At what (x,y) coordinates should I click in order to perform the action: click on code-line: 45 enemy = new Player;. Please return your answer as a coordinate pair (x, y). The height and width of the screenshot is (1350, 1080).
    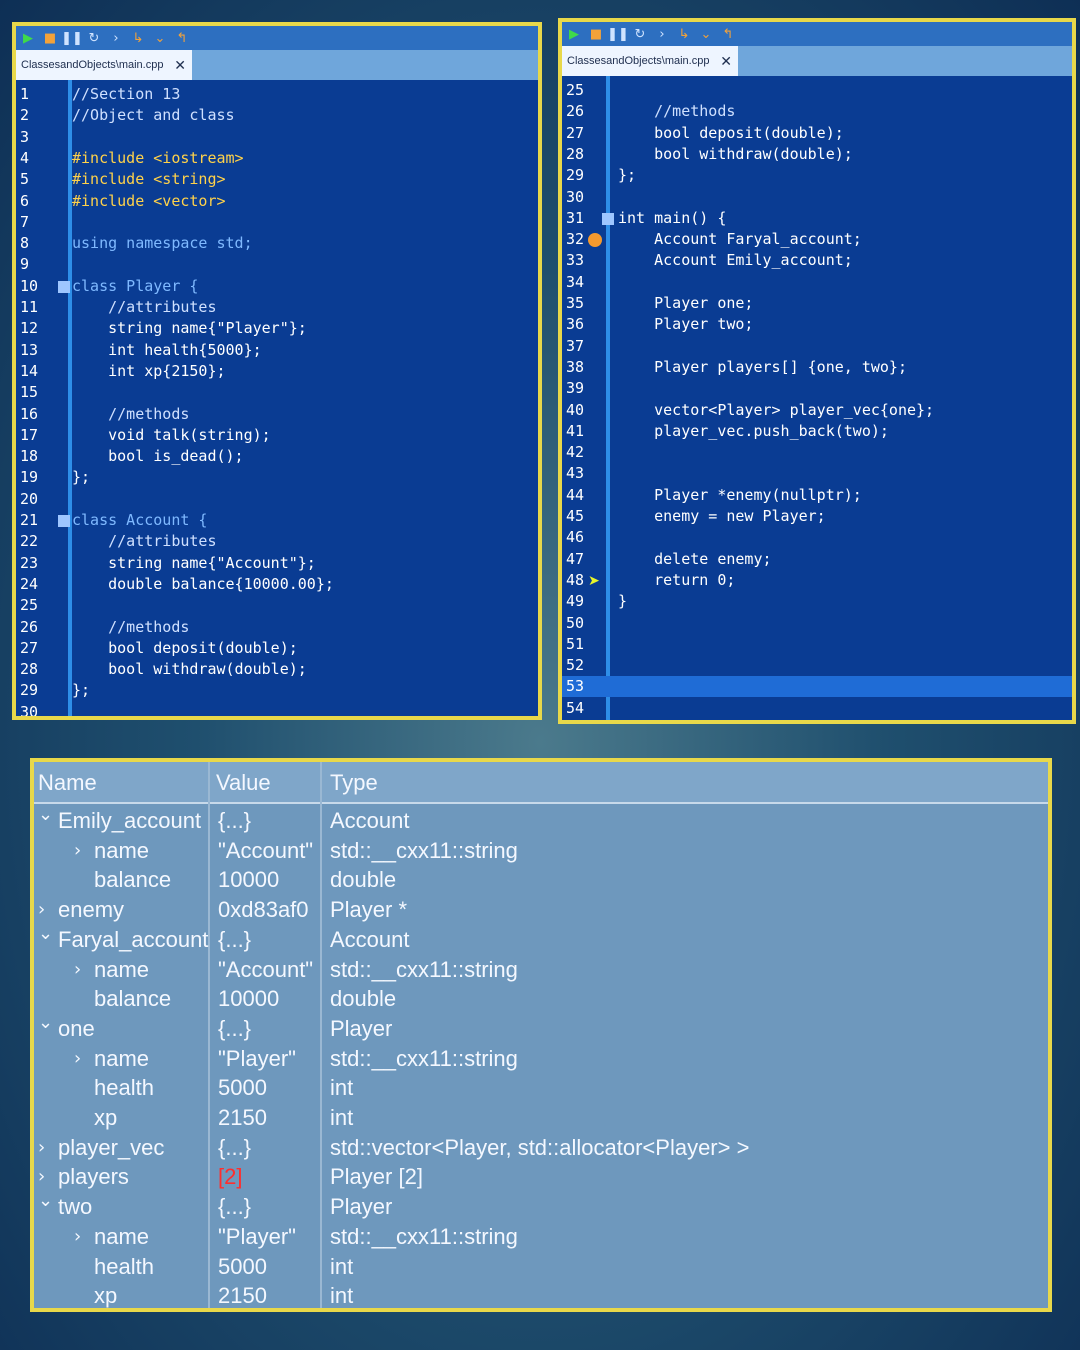
    Looking at the image, I should click on (817, 516).